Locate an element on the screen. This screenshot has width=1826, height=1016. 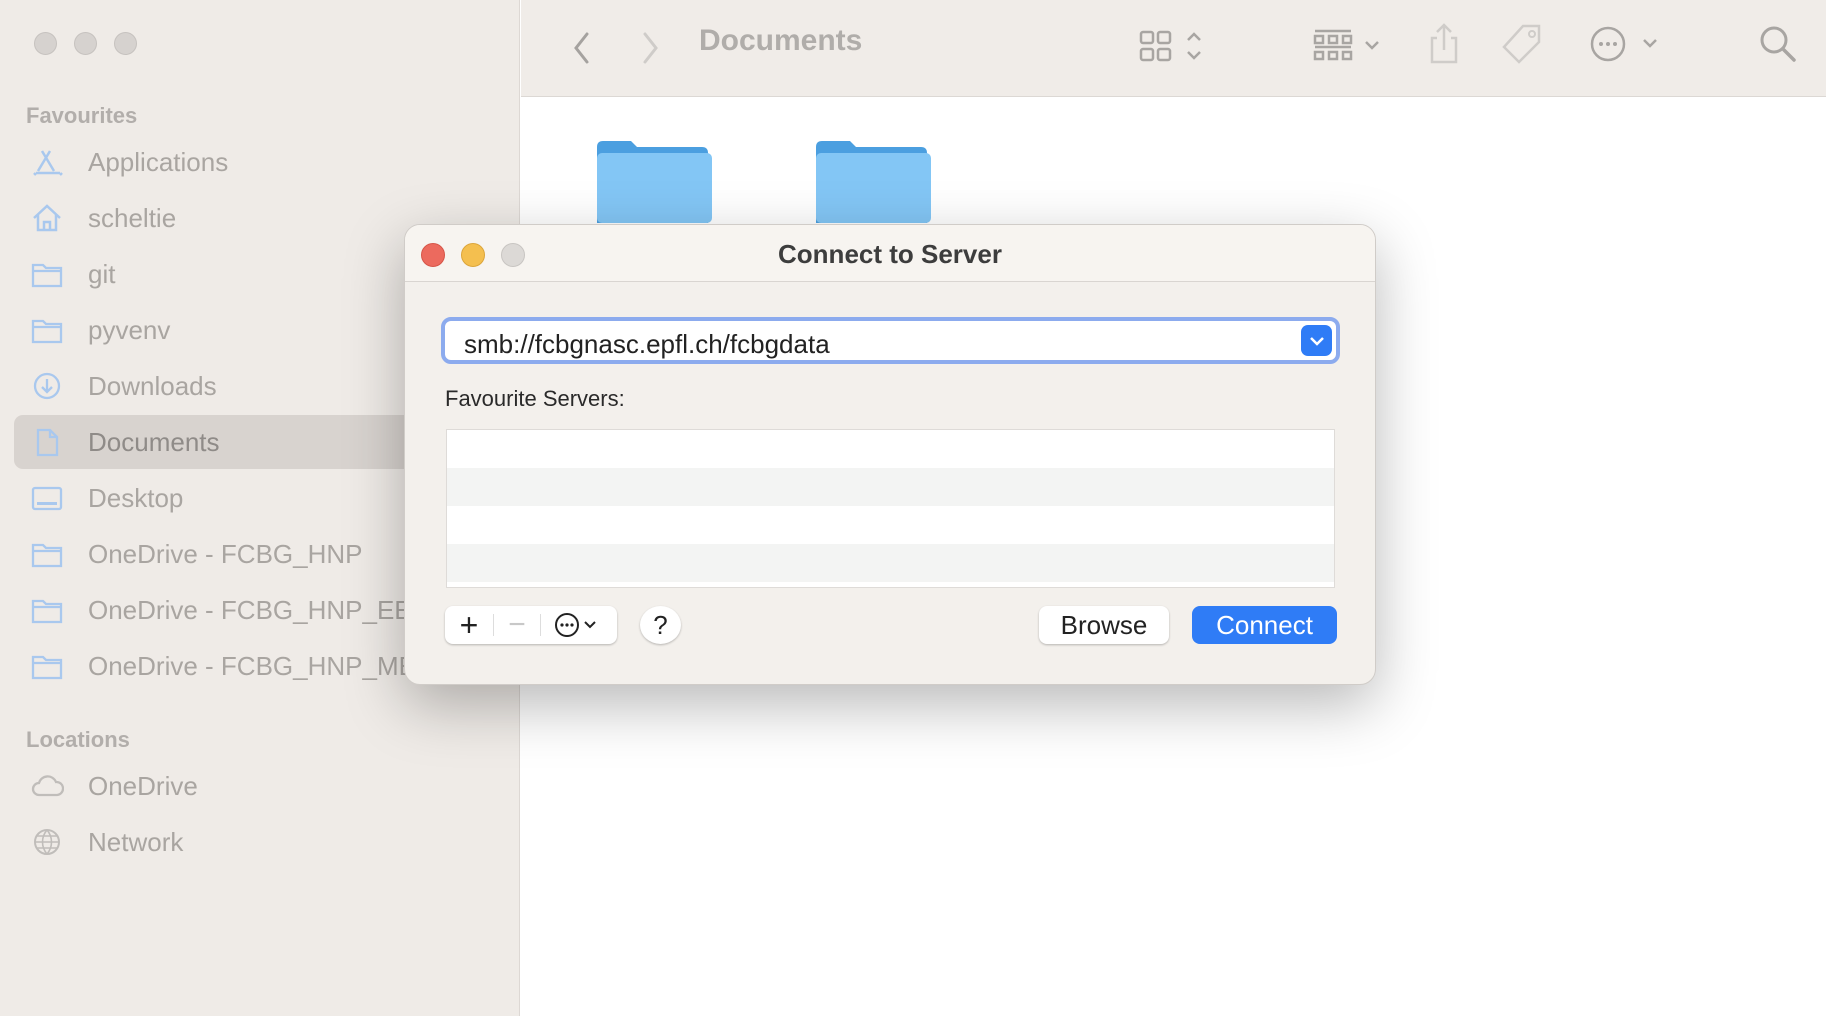
window-title: Documents is located at coordinates (781, 40).